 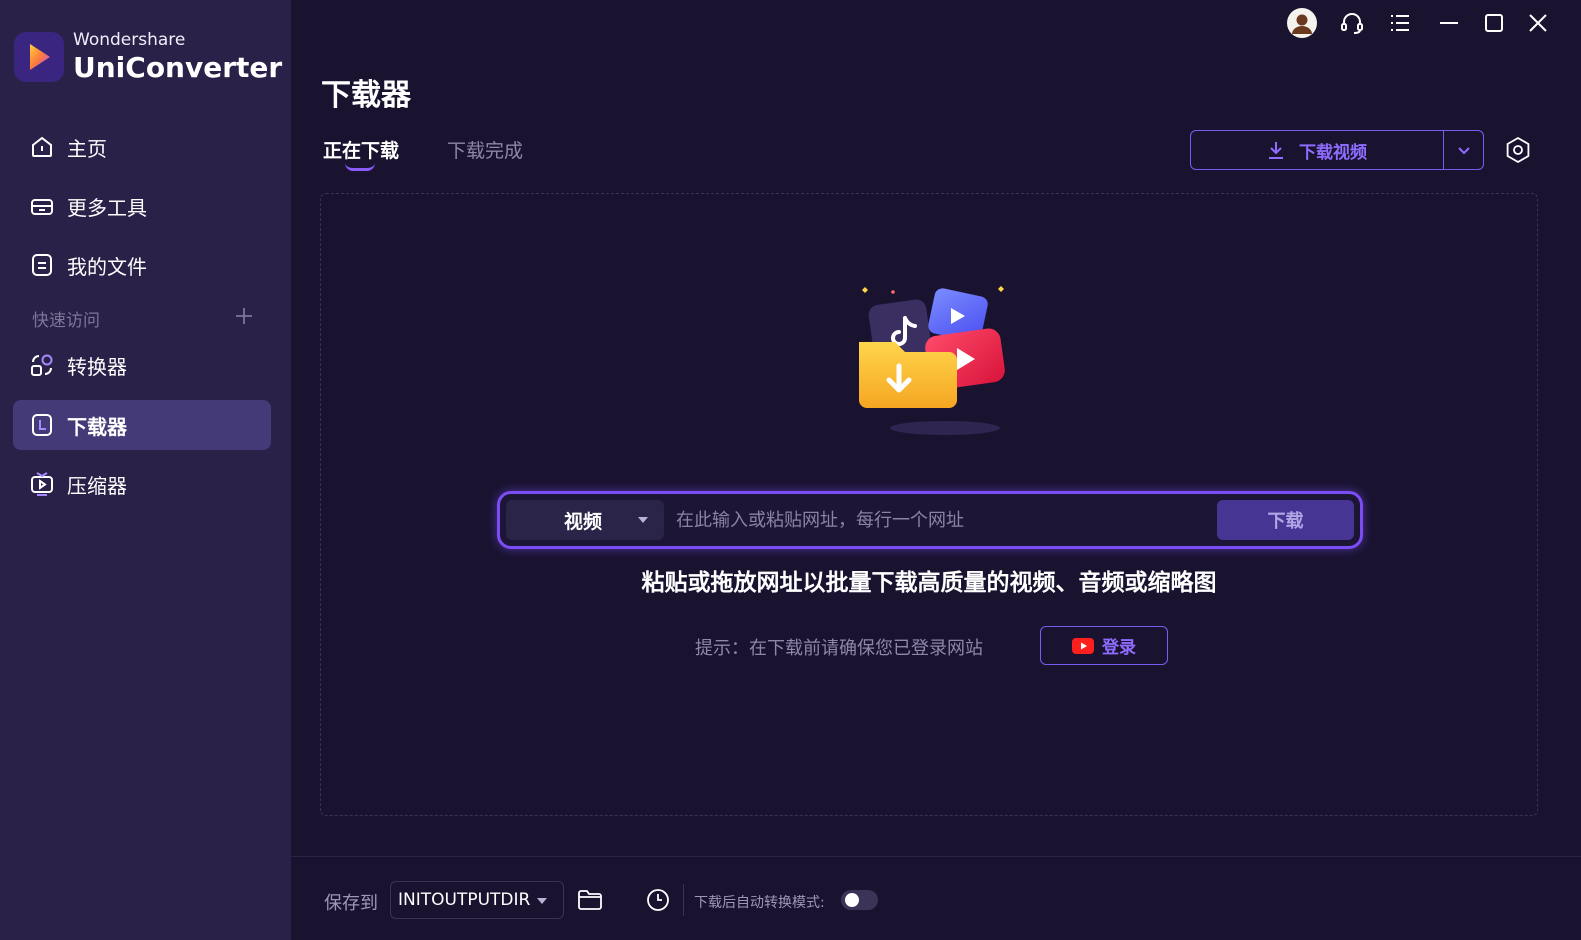 I want to click on schedule-clock-icon, so click(x=658, y=900).